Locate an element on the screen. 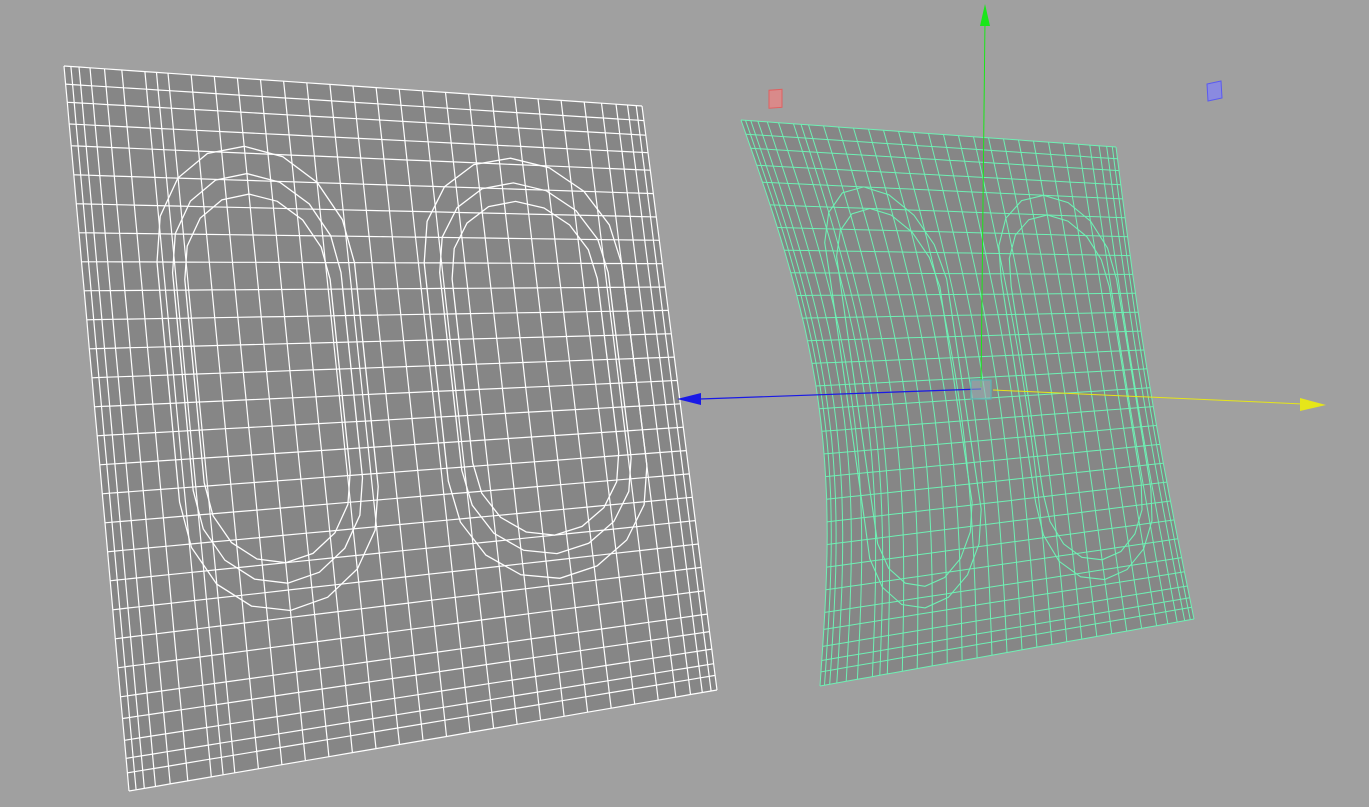  deformer-handle-red is located at coordinates (775, 98).